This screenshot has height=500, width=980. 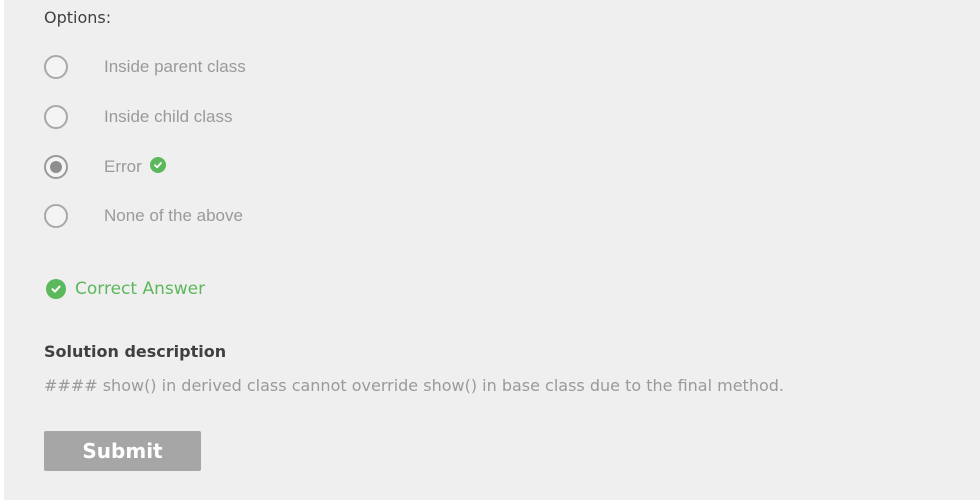 I want to click on option-label: Inside child class, so click(x=168, y=116).